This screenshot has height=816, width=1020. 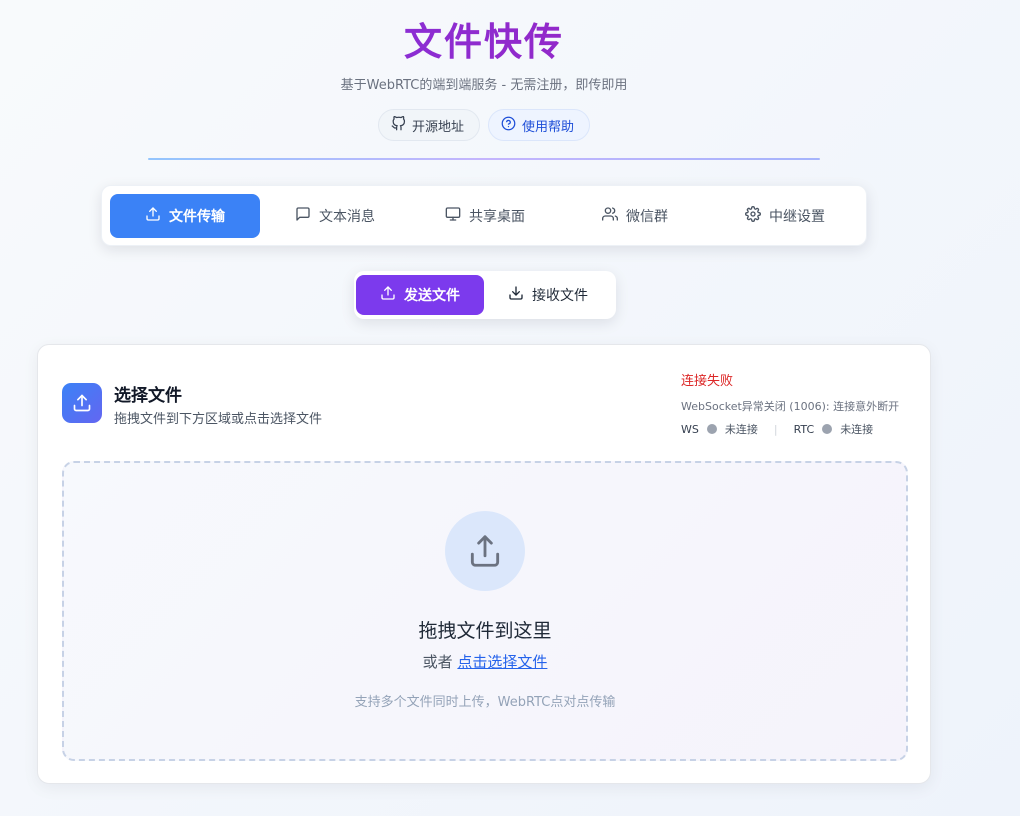 I want to click on header-divider, so click(x=484, y=159).